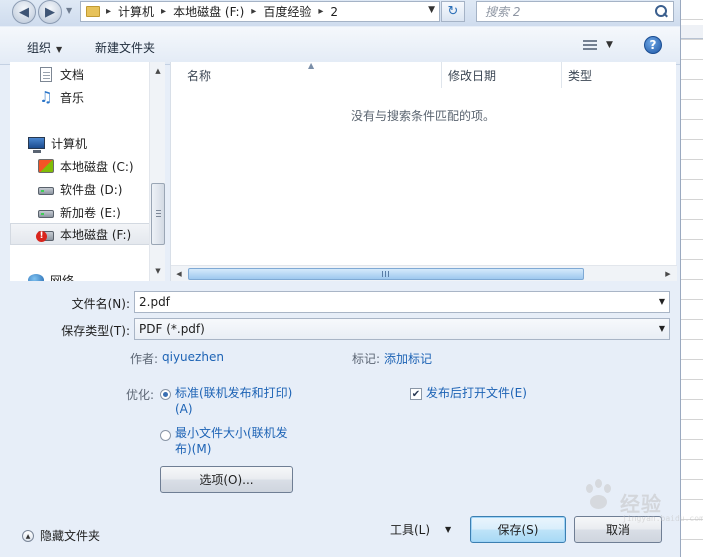  What do you see at coordinates (340, 46) in the screenshot?
I see `command-toolbar: 组织 ▼ 新建文件夹 ▼ ?` at bounding box center [340, 46].